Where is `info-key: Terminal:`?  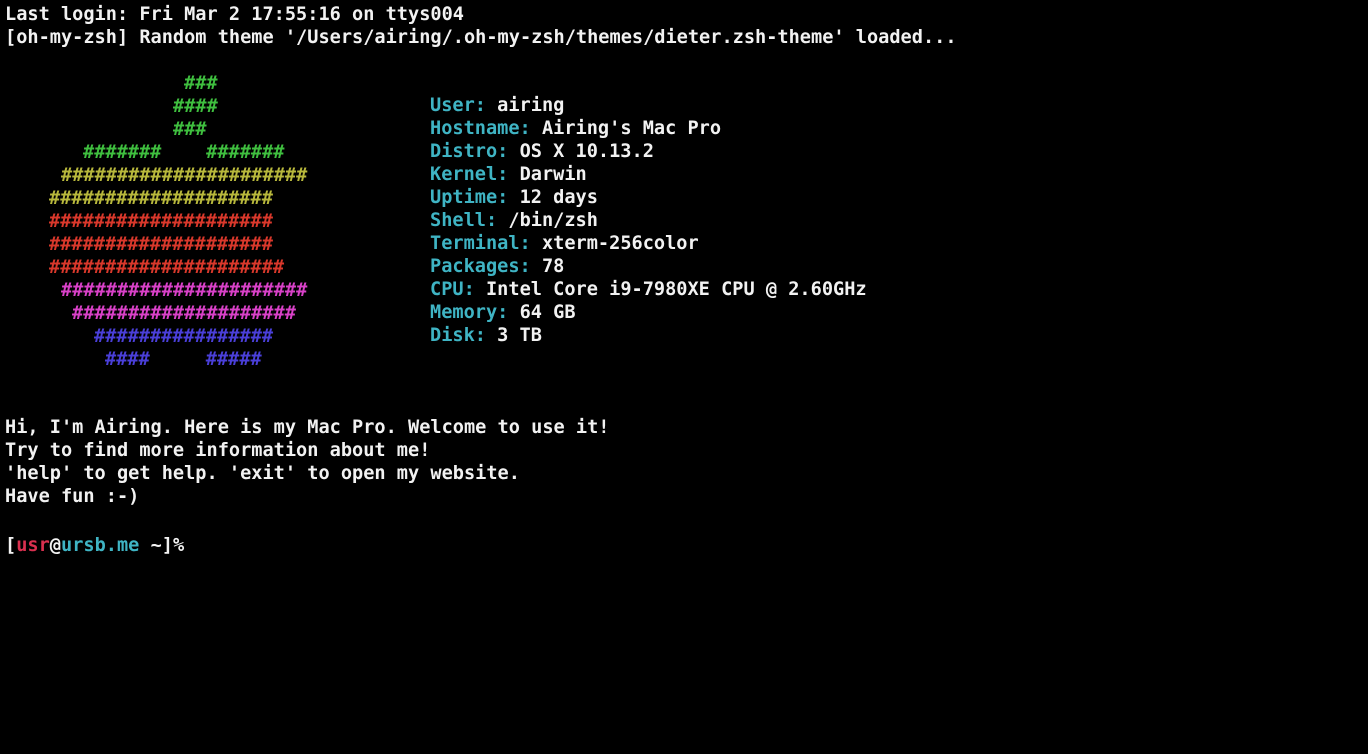 info-key: Terminal: is located at coordinates (486, 243).